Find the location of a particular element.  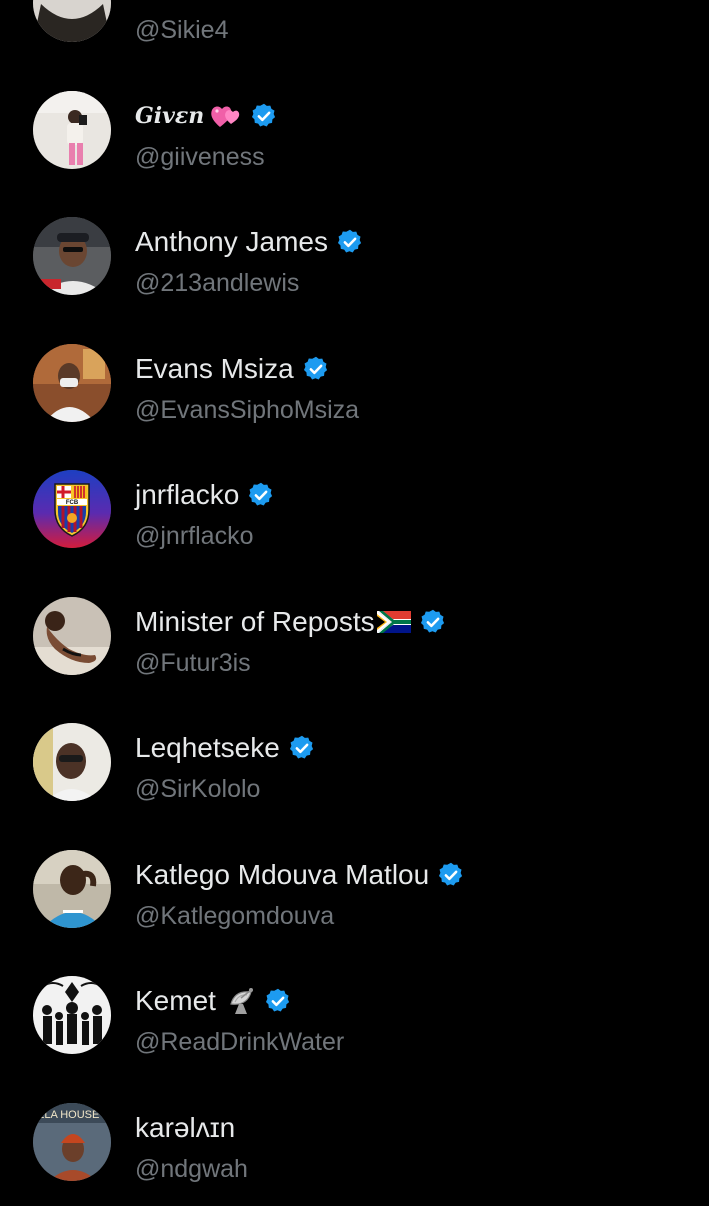

heart-icon is located at coordinates (225, 116).